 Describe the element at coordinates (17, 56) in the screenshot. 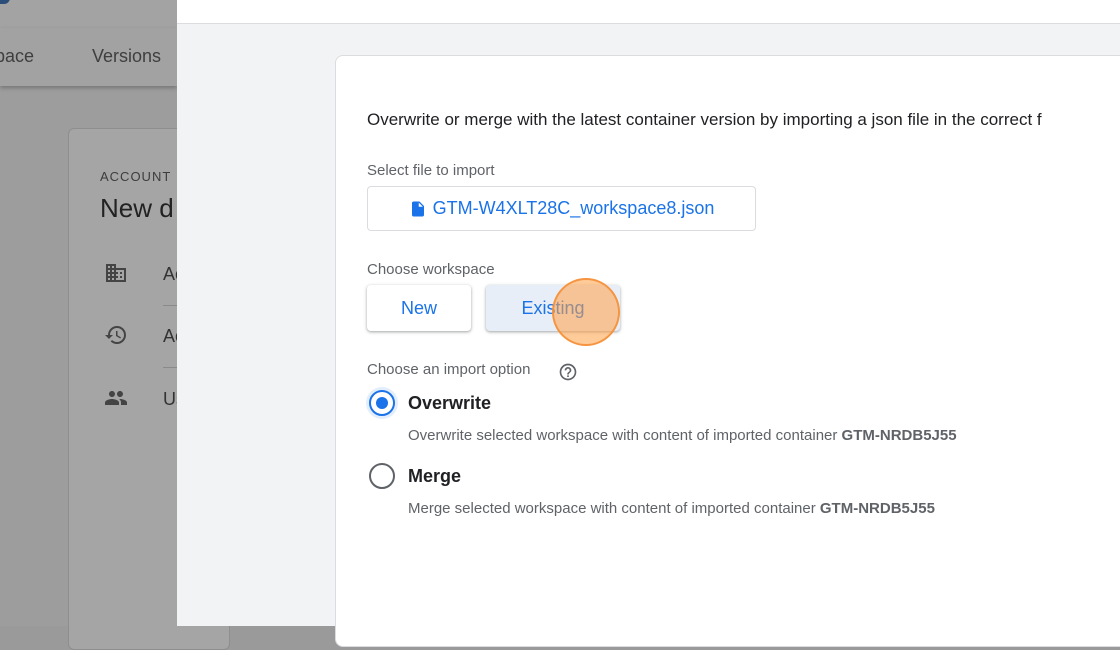

I see `tab-workspace: space` at that location.